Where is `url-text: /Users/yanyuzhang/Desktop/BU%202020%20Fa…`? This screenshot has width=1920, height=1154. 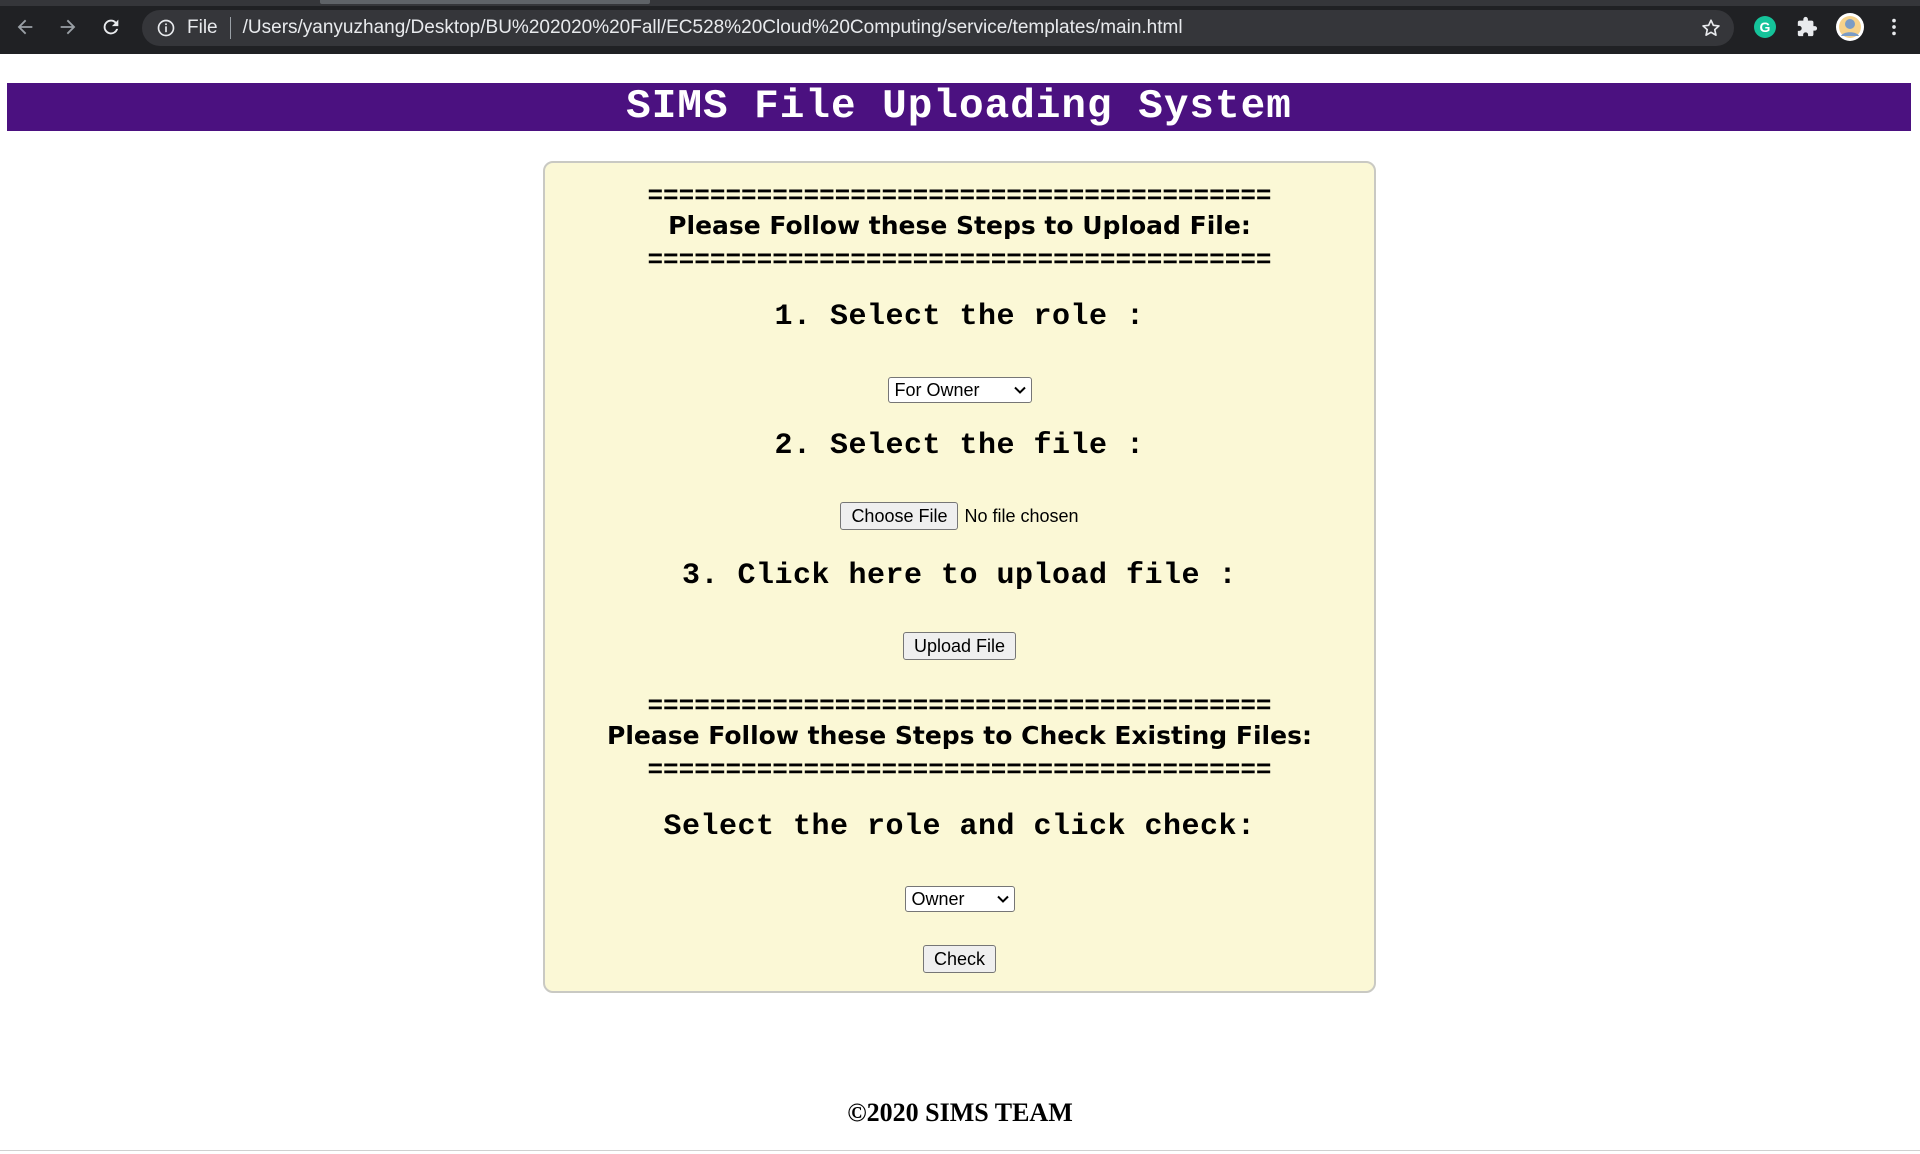
url-text: /Users/yanyuzhang/Desktop/BU%202020%20Fa… is located at coordinates (713, 28).